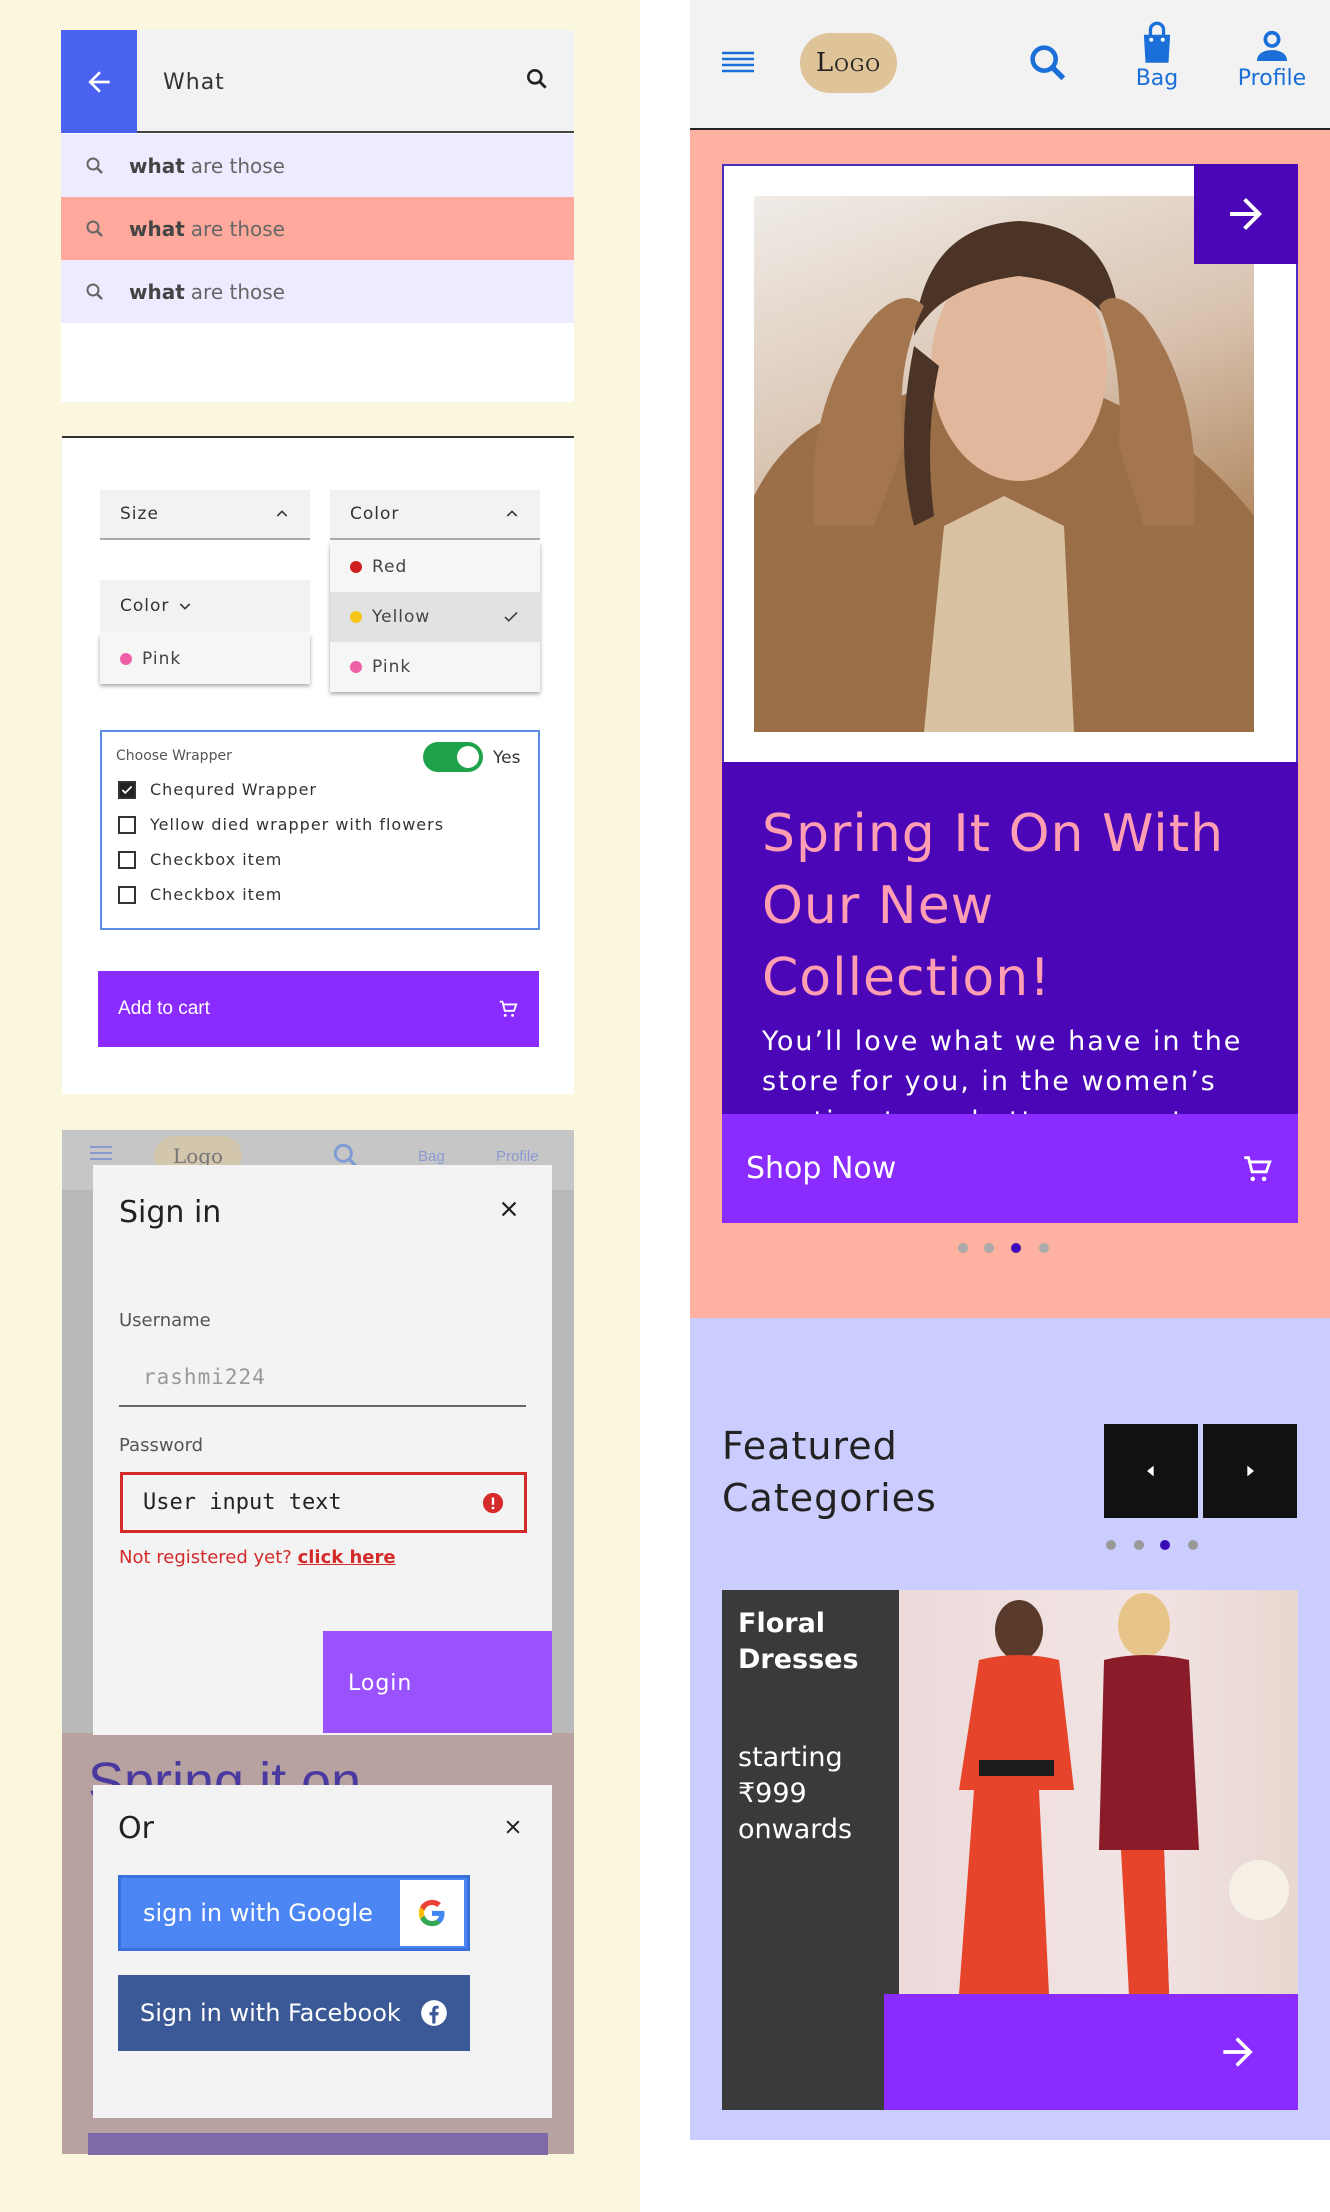  Describe the element at coordinates (431, 1156) in the screenshot. I see `ghost-bag: Bag` at that location.